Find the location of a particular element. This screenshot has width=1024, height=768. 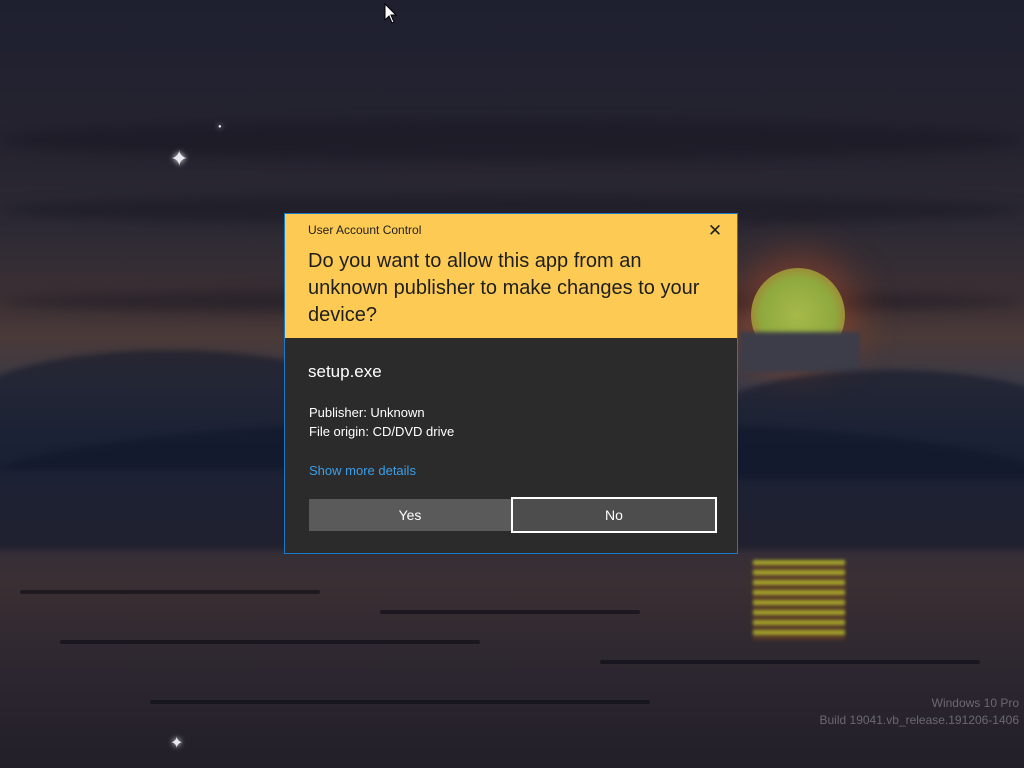

show-more-details-link: Show more details is located at coordinates (362, 470).